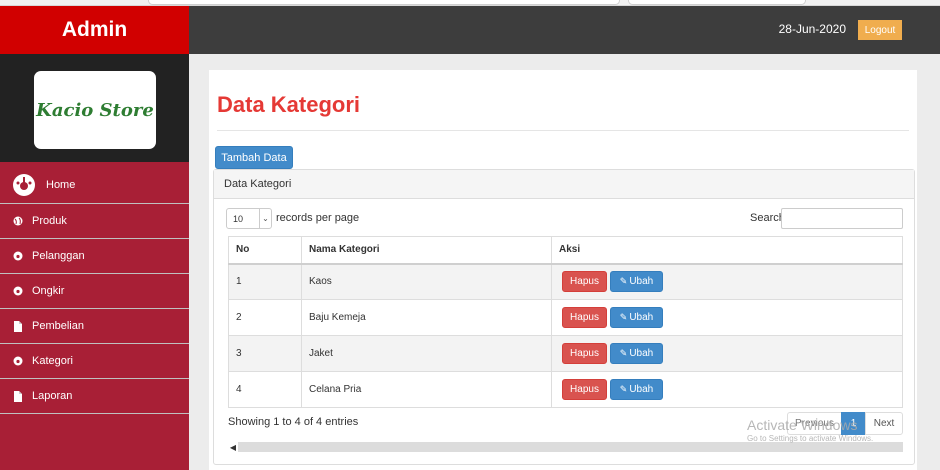 This screenshot has width=940, height=470. I want to click on table-row: 4 Celana Pria Hapus ✎ Ubah, so click(565, 389).